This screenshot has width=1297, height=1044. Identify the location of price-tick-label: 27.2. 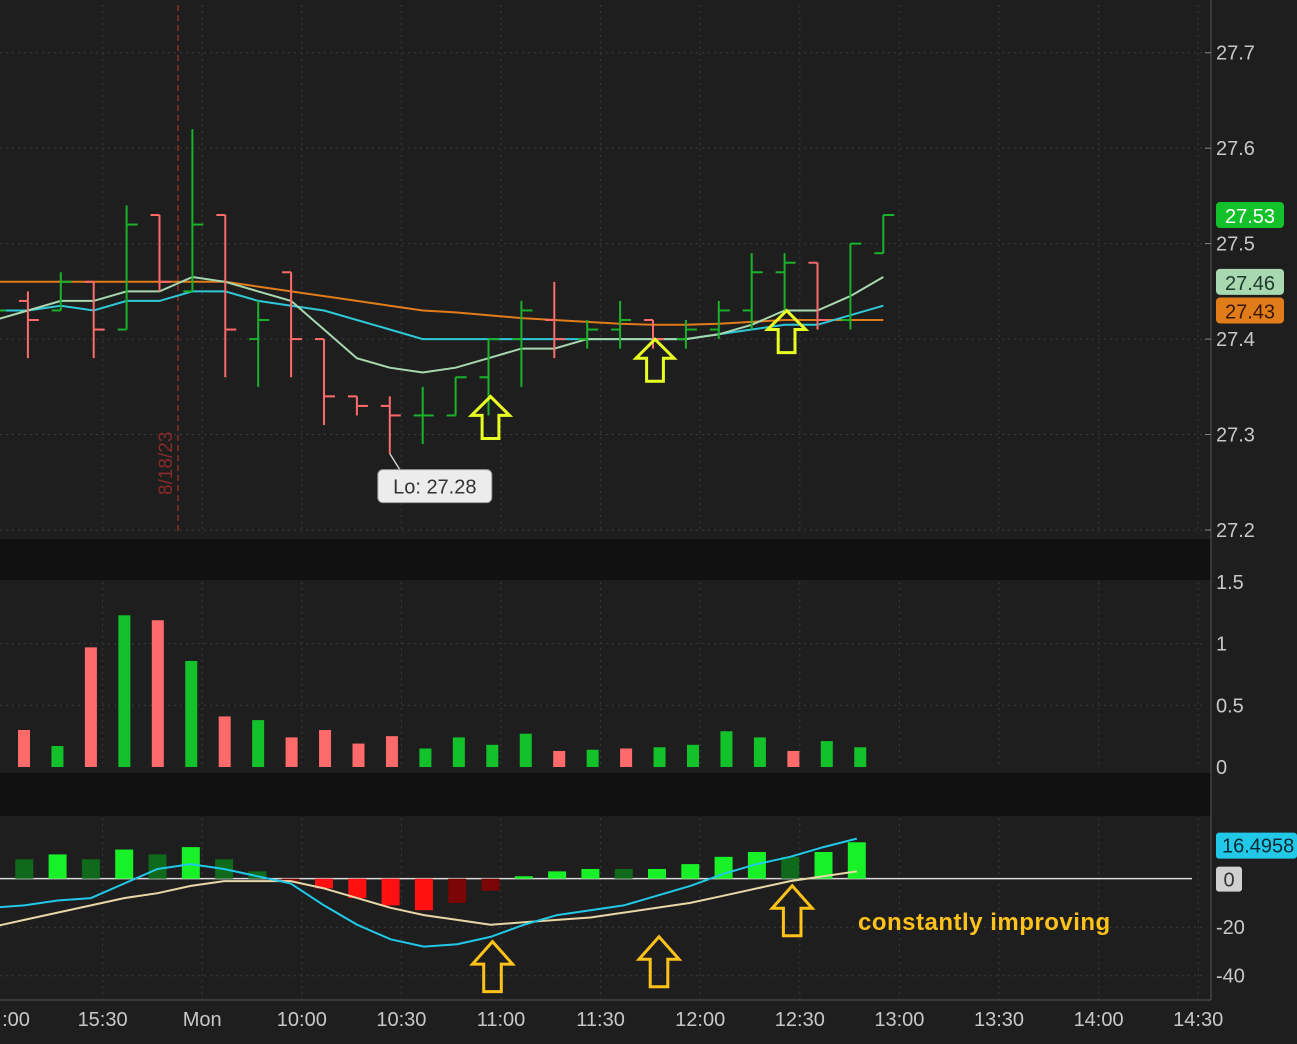
(1235, 531).